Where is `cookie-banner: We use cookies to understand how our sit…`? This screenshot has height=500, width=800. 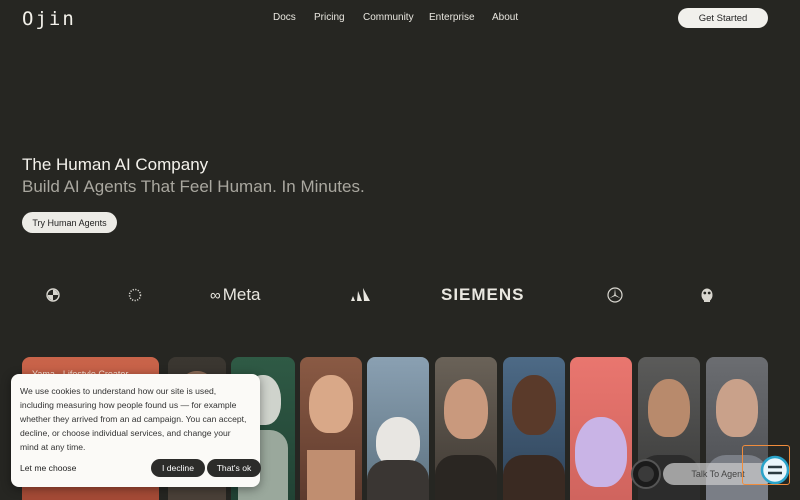 cookie-banner: We use cookies to understand how our sit… is located at coordinates (136, 430).